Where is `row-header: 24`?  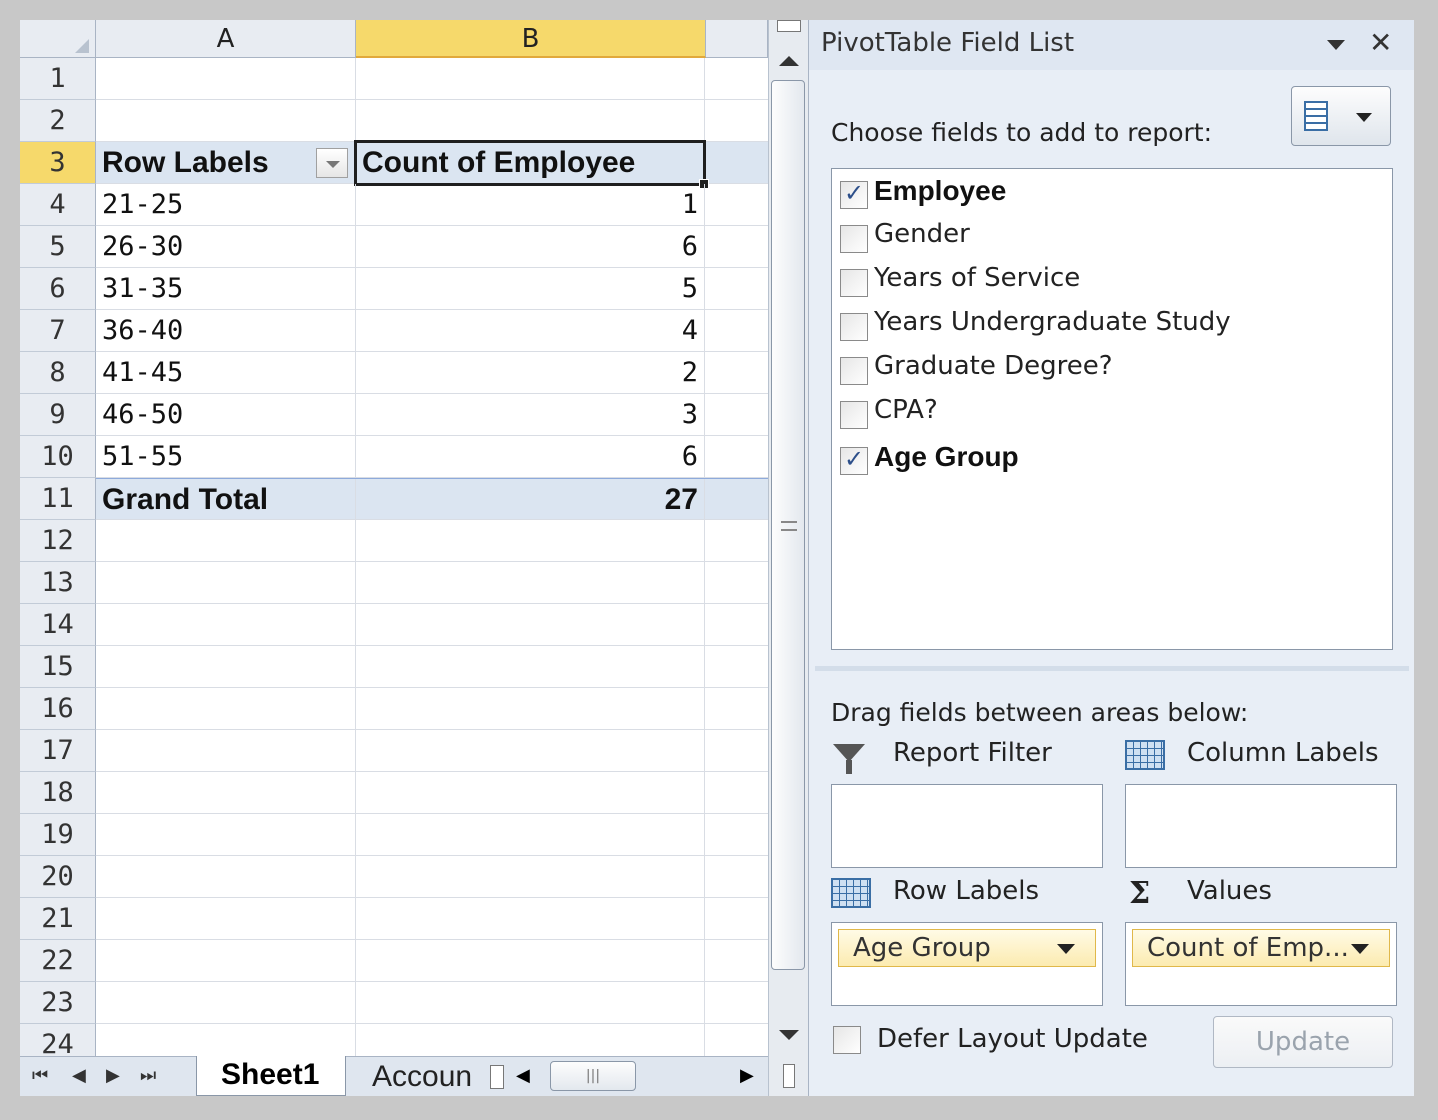 row-header: 24 is located at coordinates (58, 1040).